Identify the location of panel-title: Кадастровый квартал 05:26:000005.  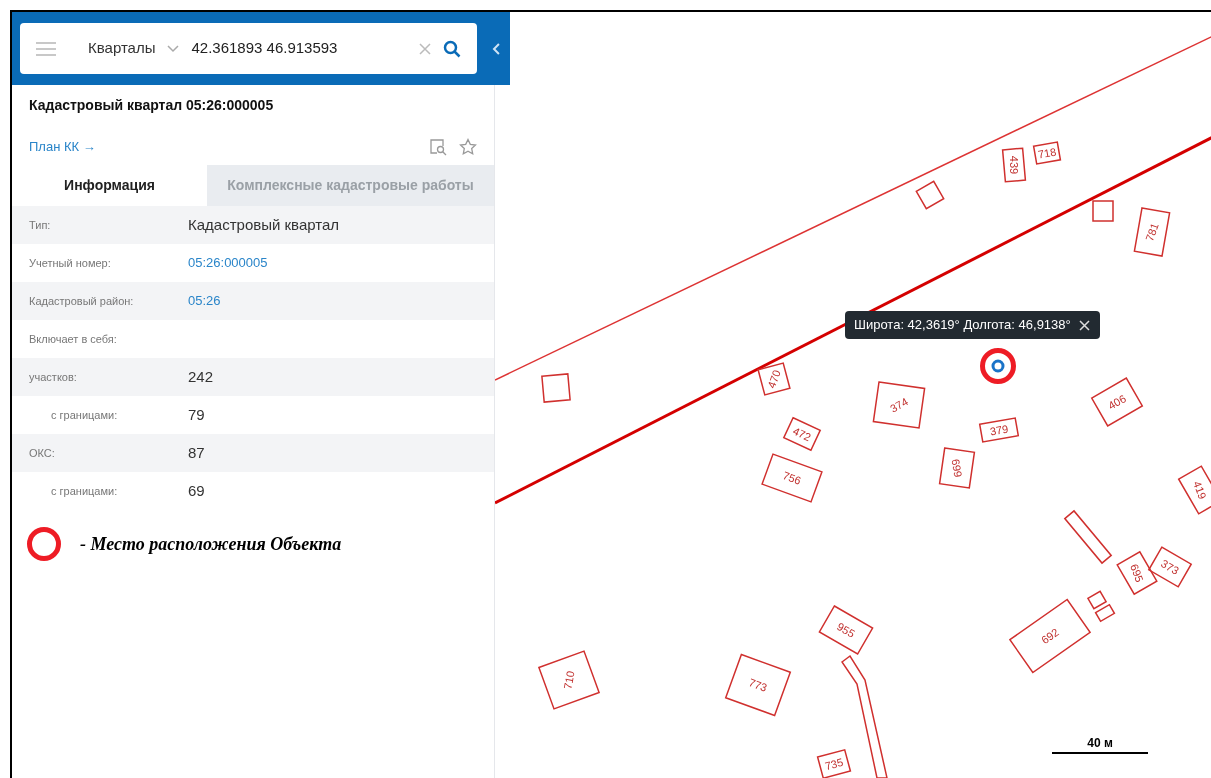
(151, 105).